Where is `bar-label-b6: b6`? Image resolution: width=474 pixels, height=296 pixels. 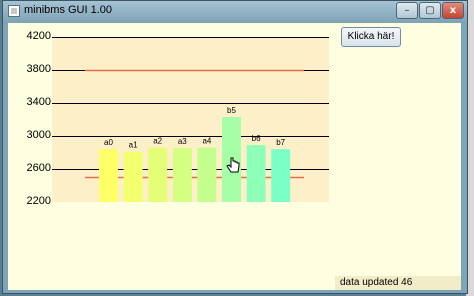
bar-label-b6: b6 is located at coordinates (256, 138).